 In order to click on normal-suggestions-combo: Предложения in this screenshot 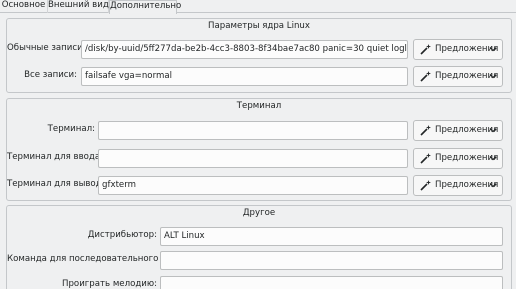, I will do `click(458, 49)`.